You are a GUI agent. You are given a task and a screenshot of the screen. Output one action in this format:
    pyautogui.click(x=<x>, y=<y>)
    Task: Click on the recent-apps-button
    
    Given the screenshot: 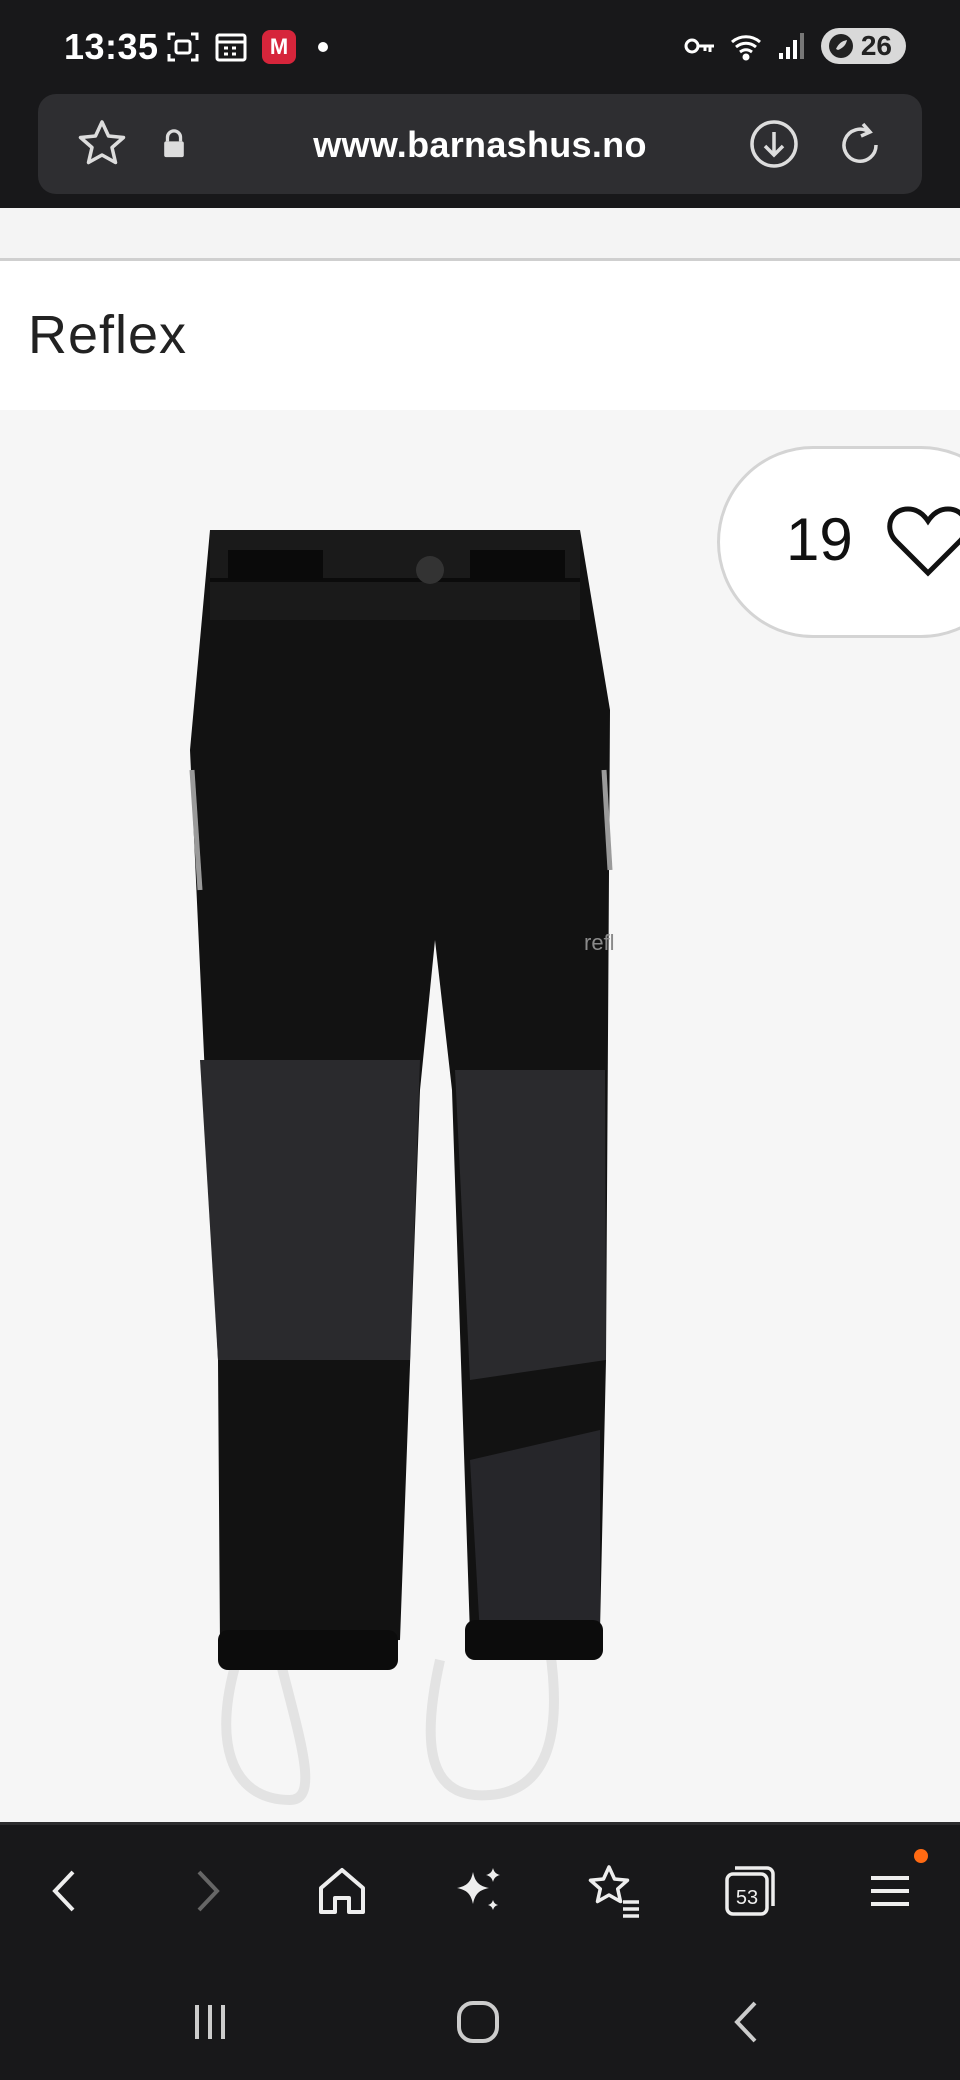 What is the action you would take?
    pyautogui.click(x=210, y=2022)
    